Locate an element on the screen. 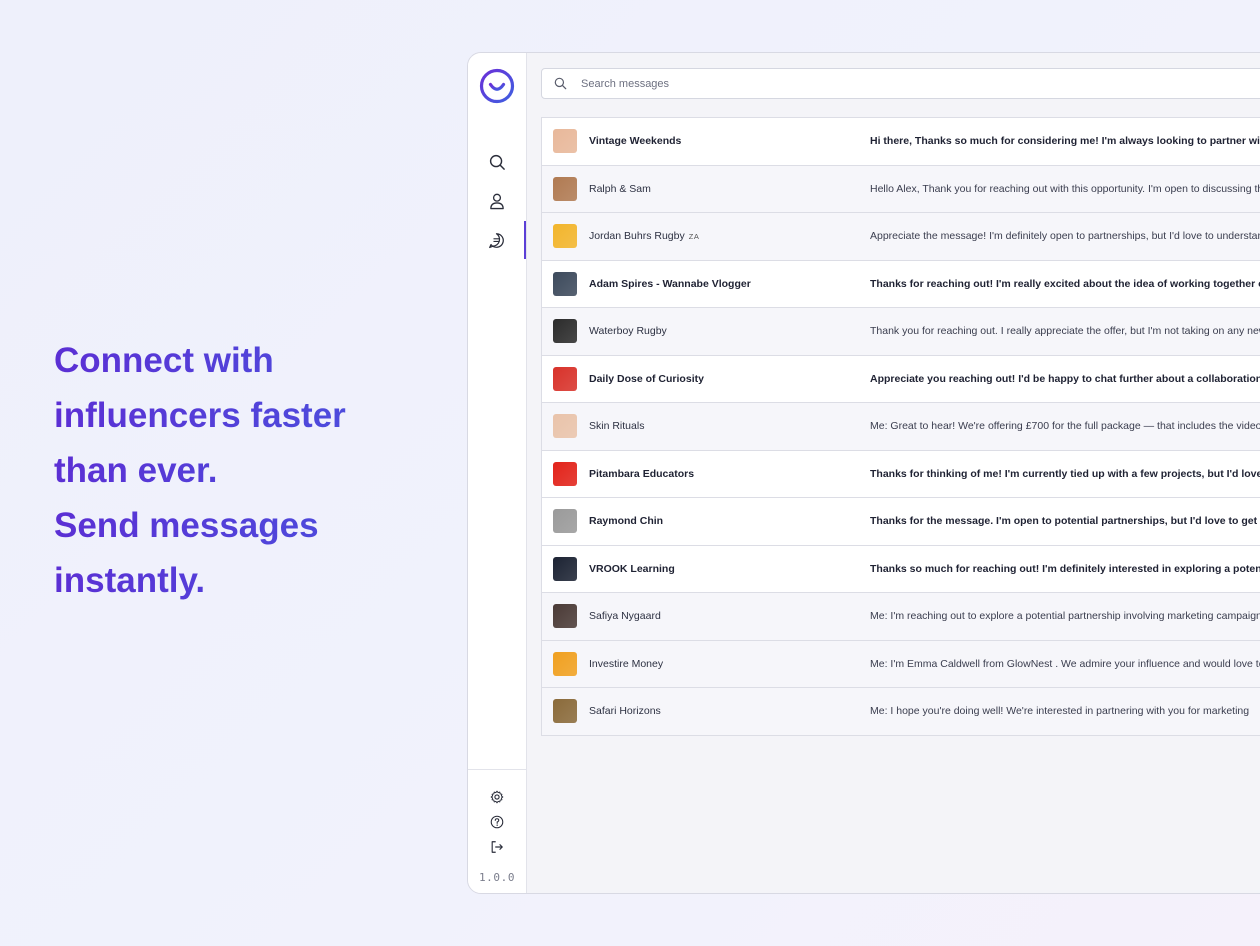 This screenshot has width=1260, height=946. gear-icon is located at coordinates (497, 797).